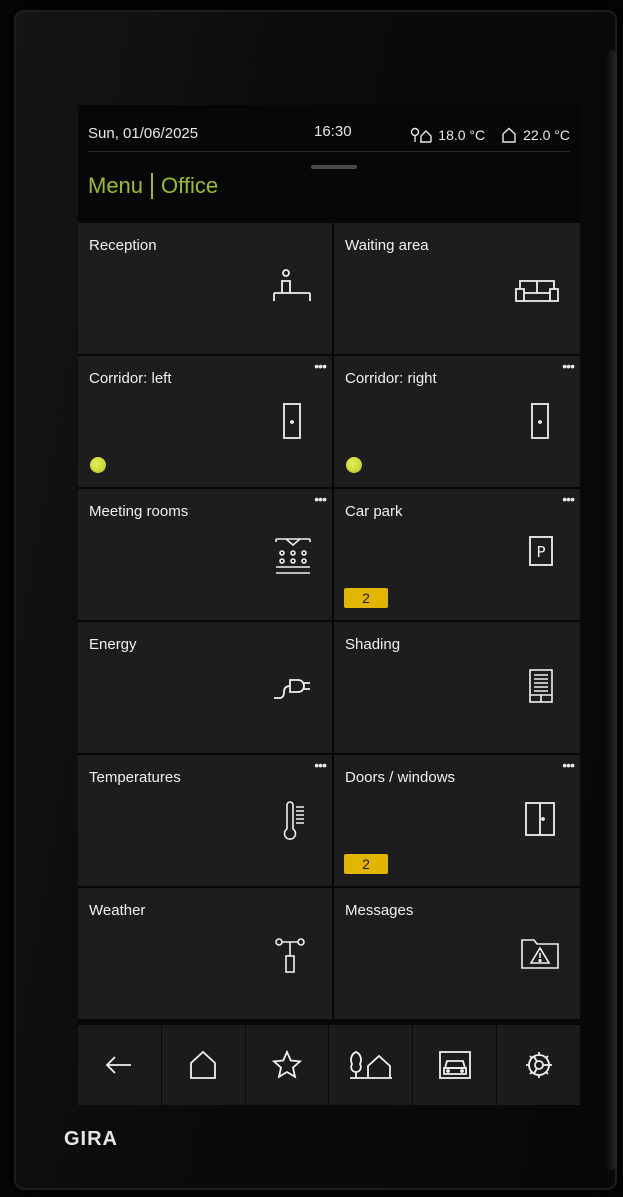 Image resolution: width=623 pixels, height=1197 pixels. Describe the element at coordinates (371, 1065) in the screenshot. I see `outdoor-house-icon` at that location.